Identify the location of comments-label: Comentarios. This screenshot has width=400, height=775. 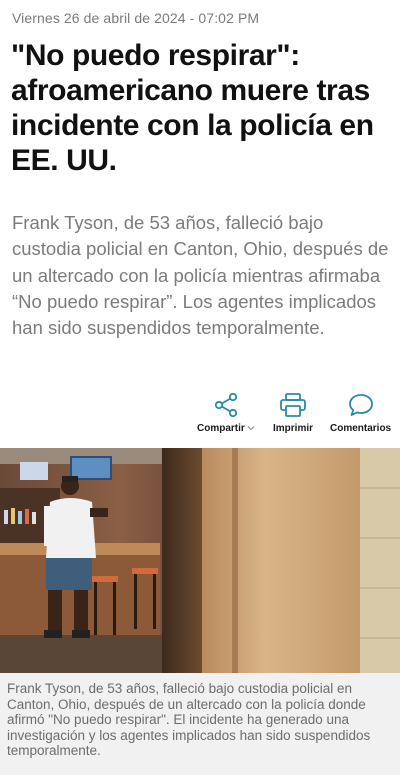
(361, 428).